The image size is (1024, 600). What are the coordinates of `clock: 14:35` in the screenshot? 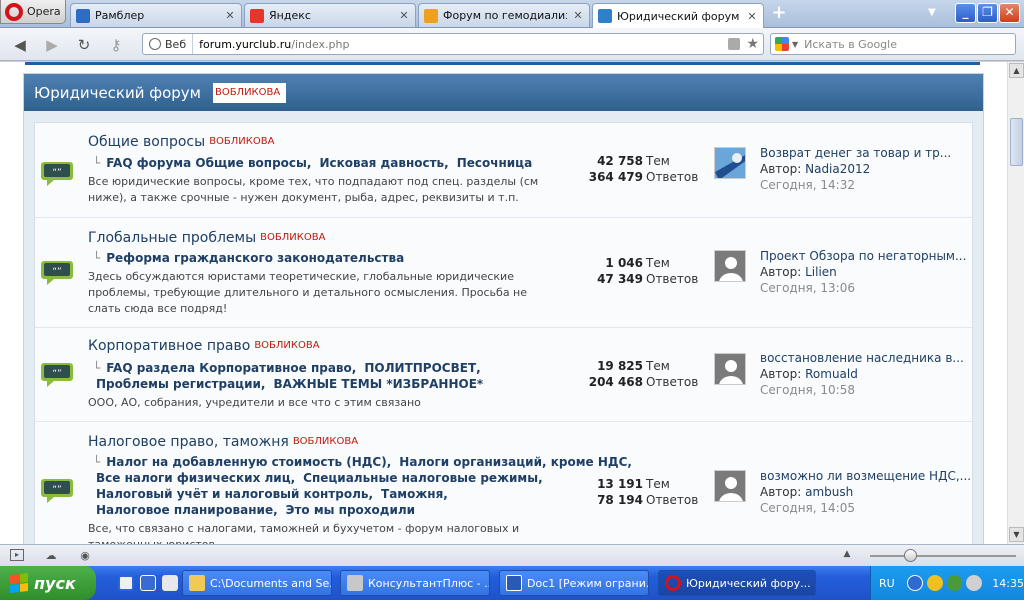 It's located at (1008, 583).